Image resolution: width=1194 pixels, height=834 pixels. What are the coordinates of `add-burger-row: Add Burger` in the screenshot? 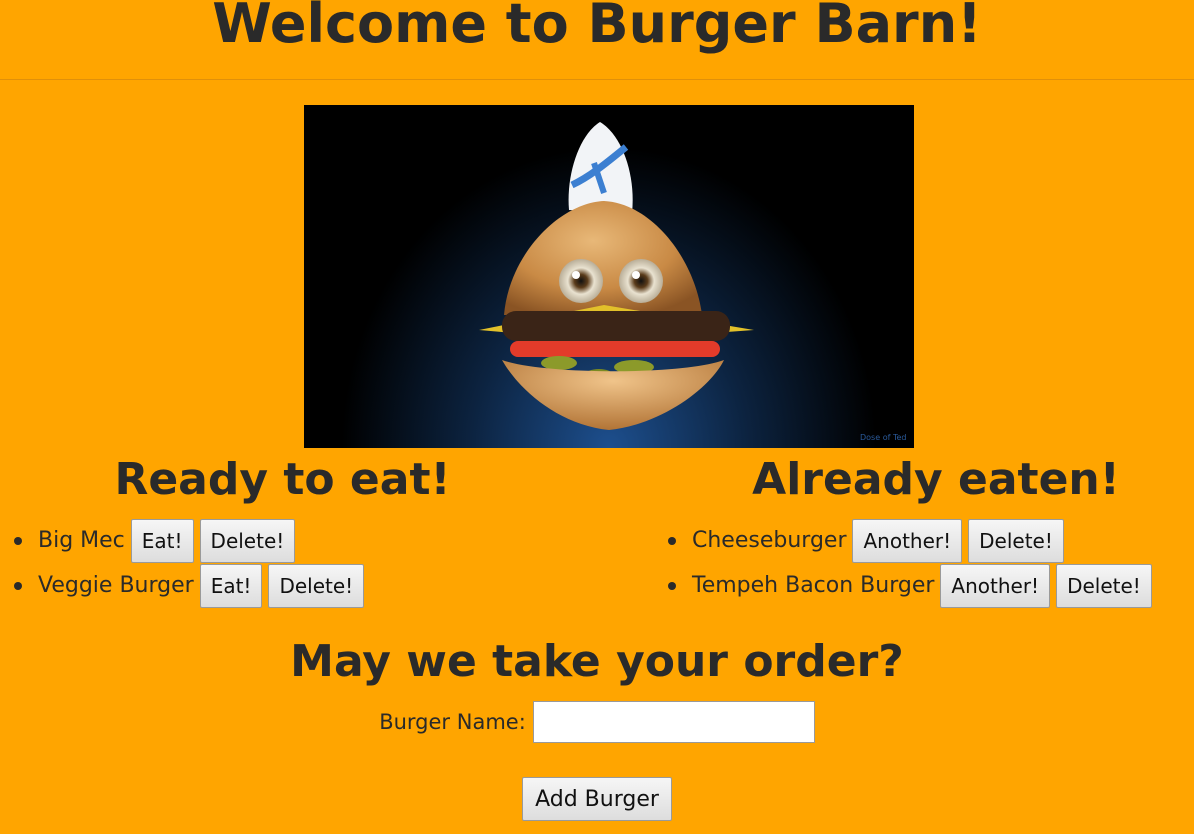 It's located at (597, 799).